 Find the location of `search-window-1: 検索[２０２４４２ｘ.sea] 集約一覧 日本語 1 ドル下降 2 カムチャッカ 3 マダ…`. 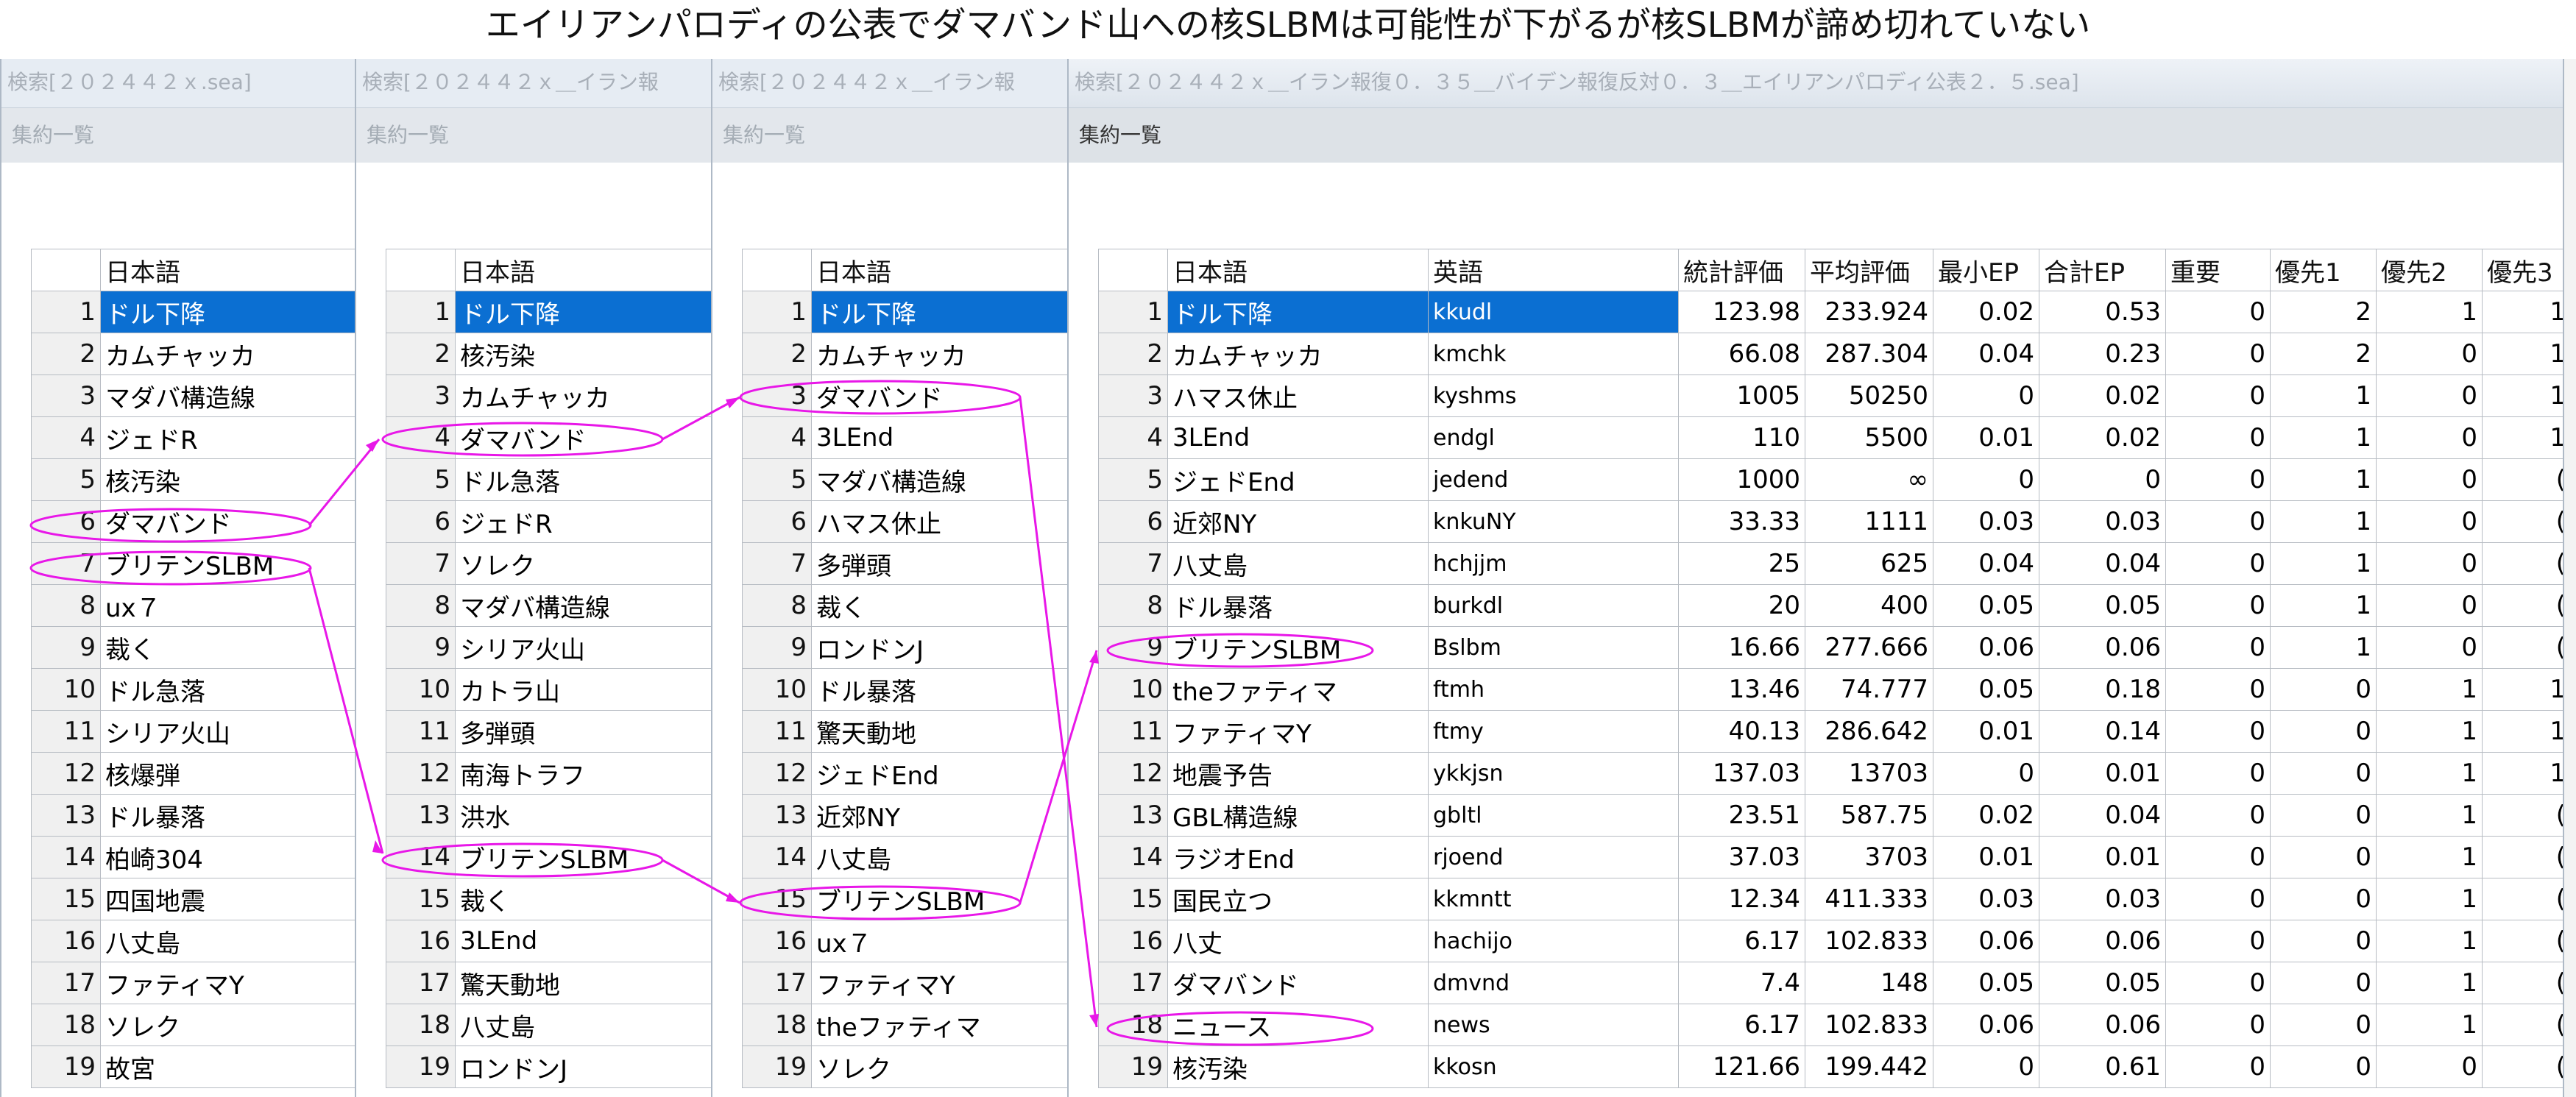

search-window-1: 検索[２０２４４２ｘ.sea] 集約一覧 日本語 1 ドル下降 2 カムチャッカ 3 マダ… is located at coordinates (178, 578).